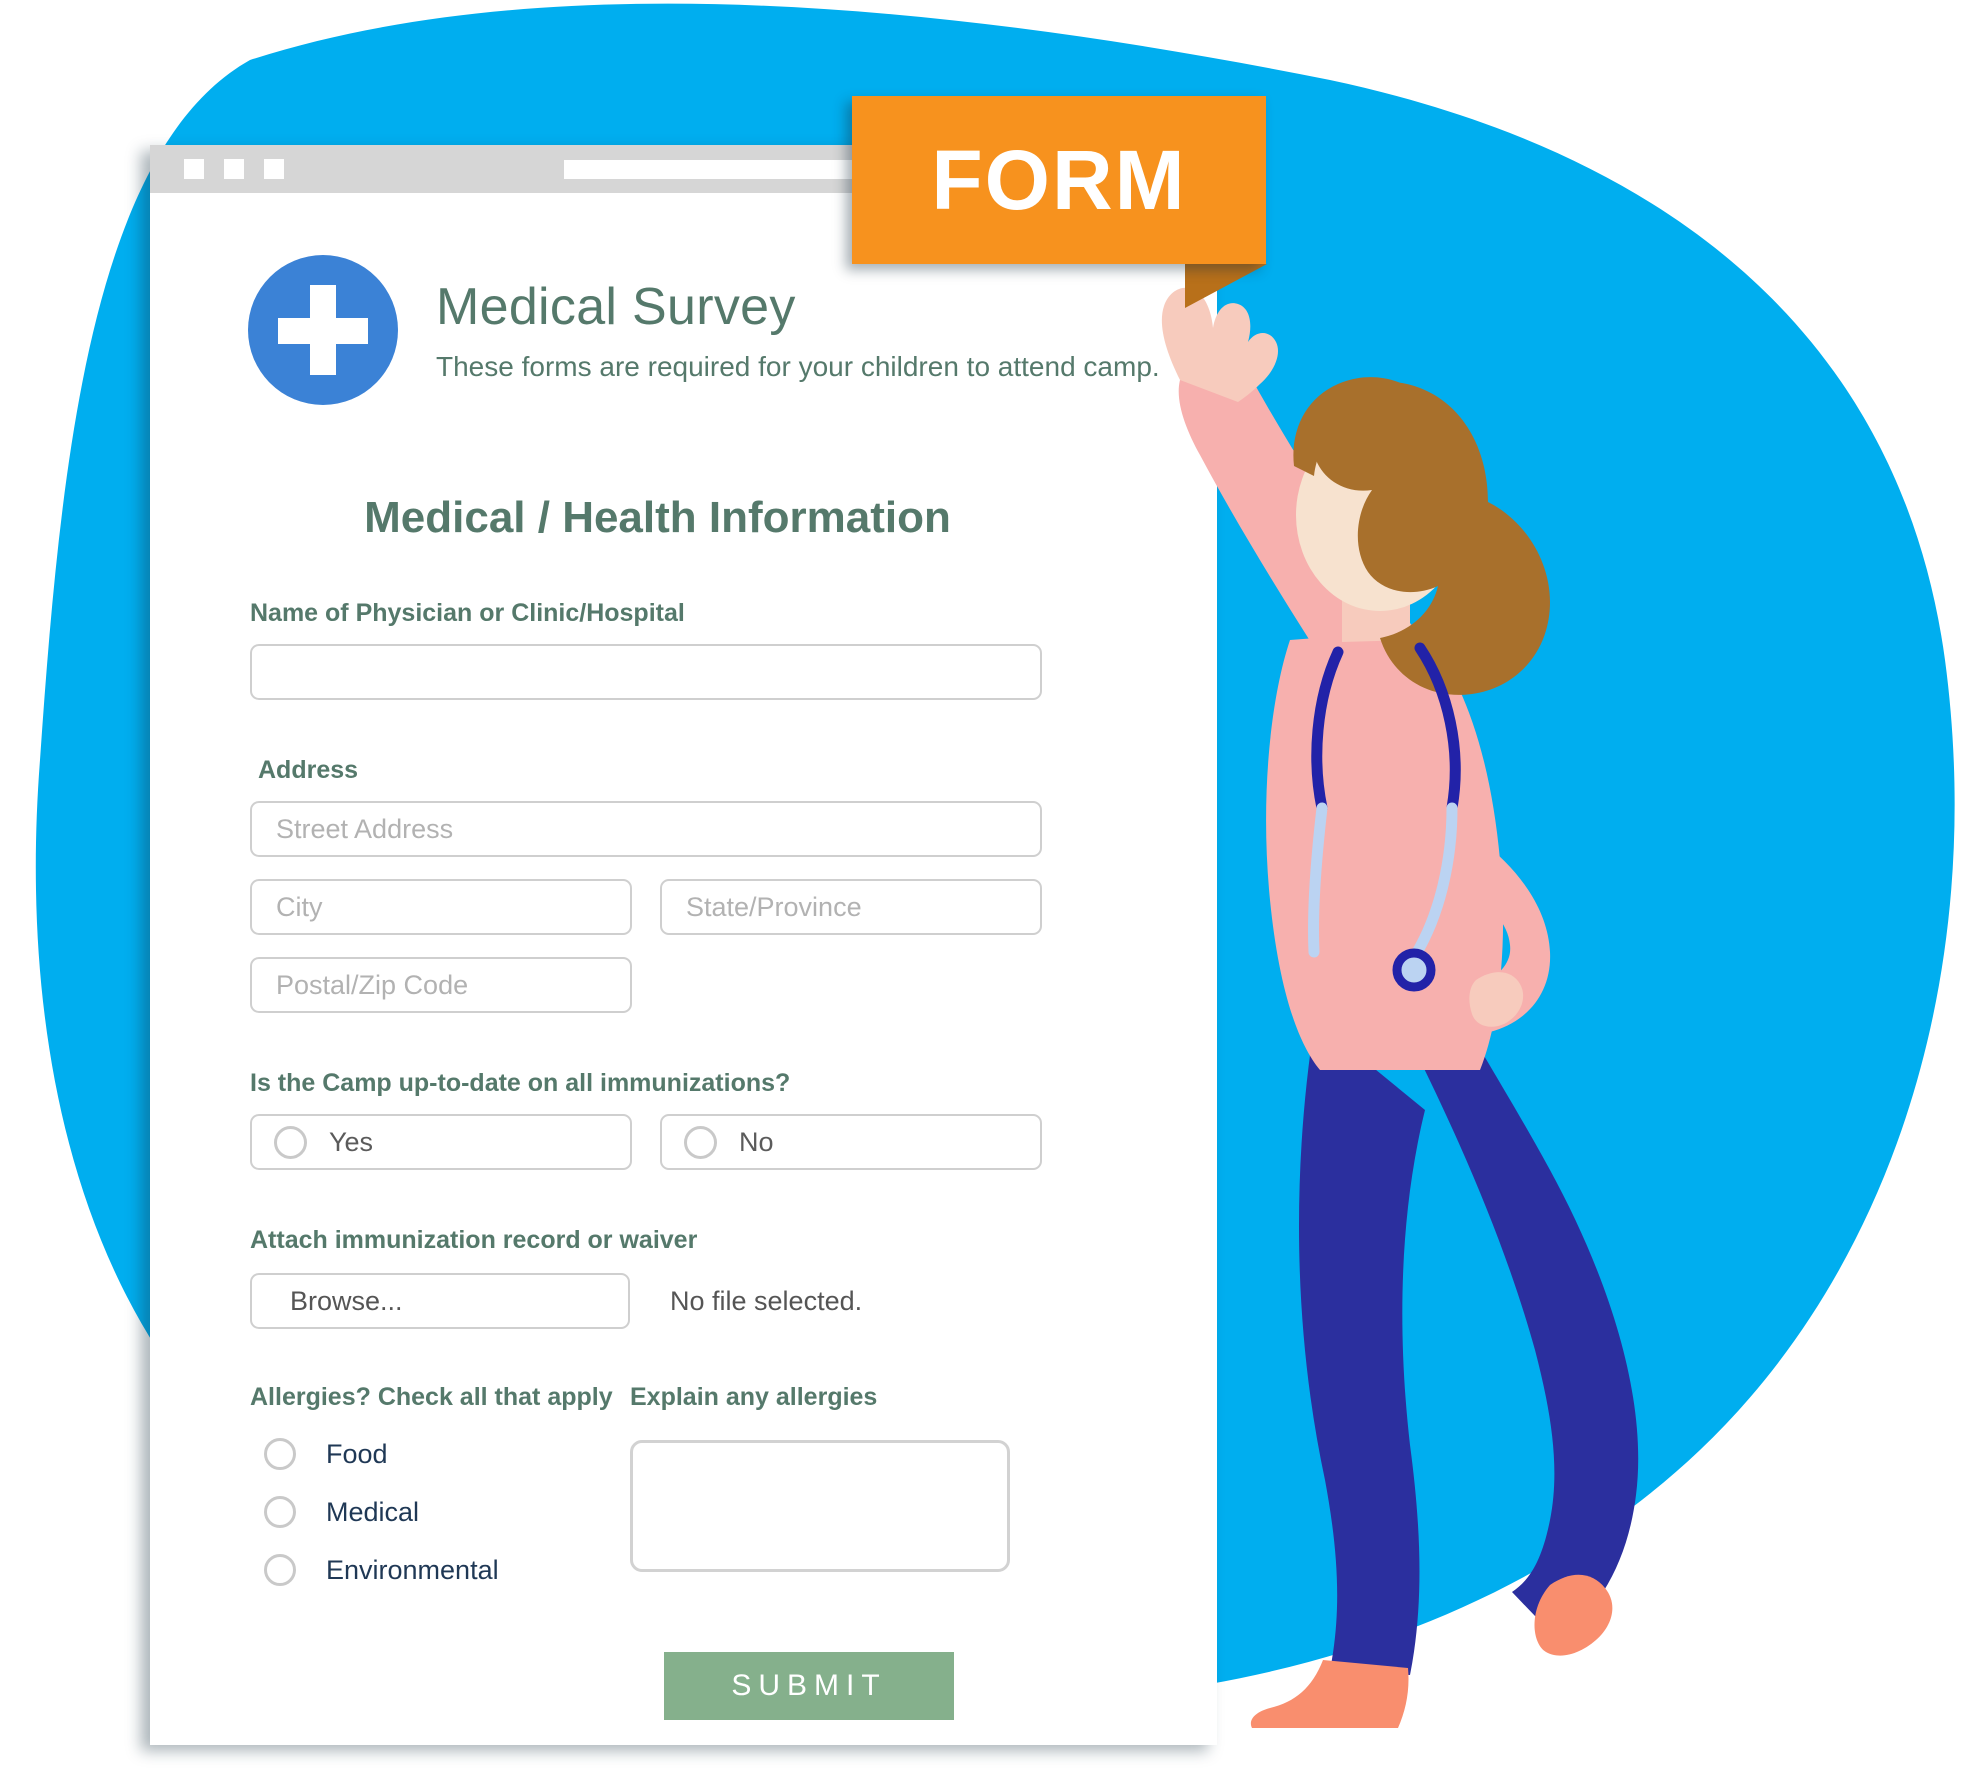 This screenshot has width=1971, height=1773. Describe the element at coordinates (754, 1397) in the screenshot. I see `allergies-explain-label: Explain any allergies` at that location.